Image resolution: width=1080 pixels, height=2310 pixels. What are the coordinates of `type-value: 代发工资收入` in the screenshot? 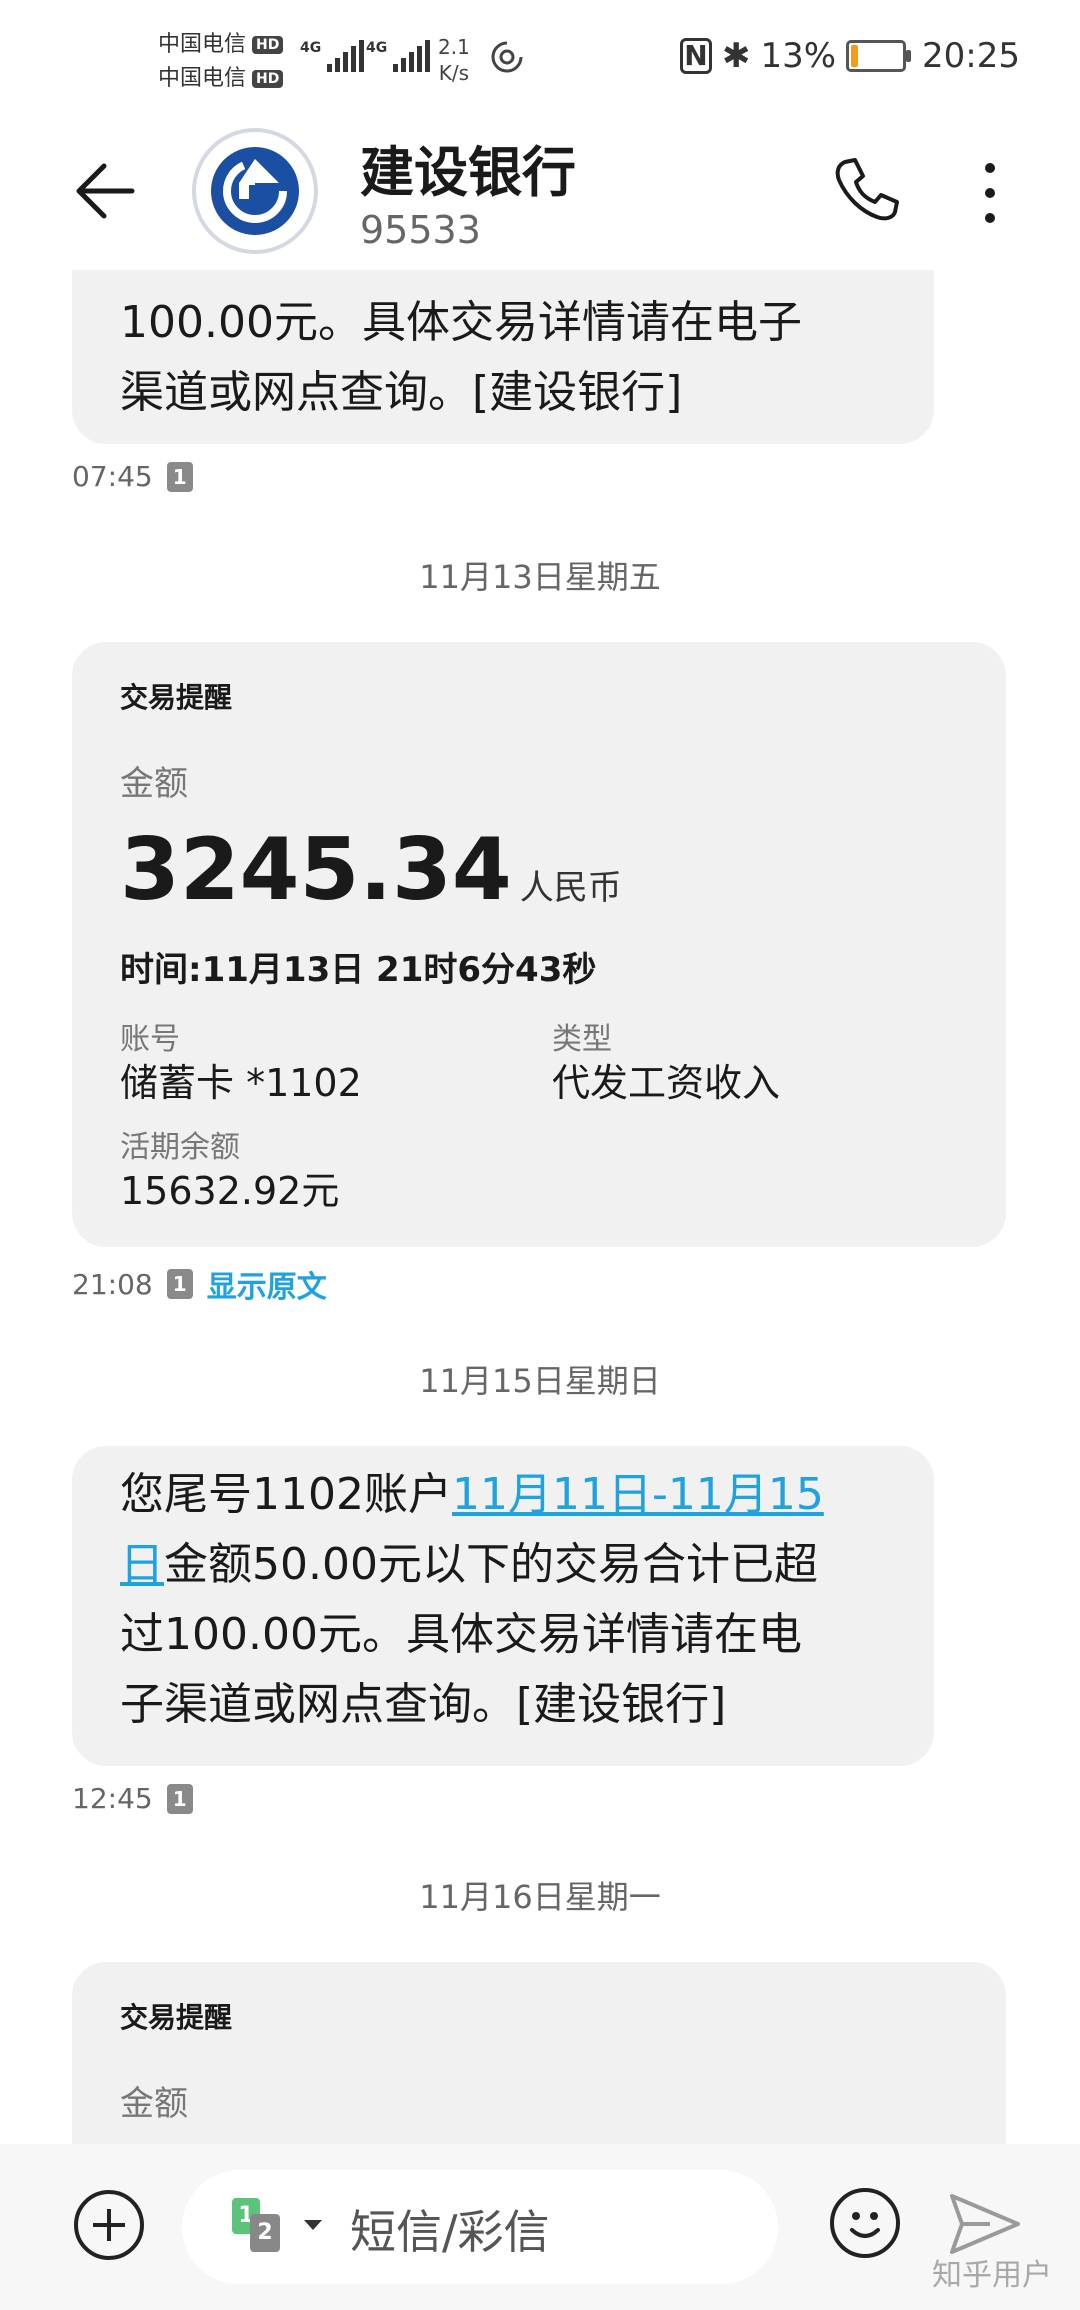 It's located at (666, 1083).